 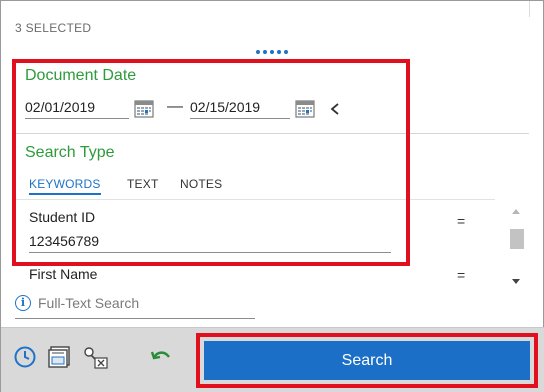 I want to click on field-label-first-name: First Name, so click(x=63, y=274).